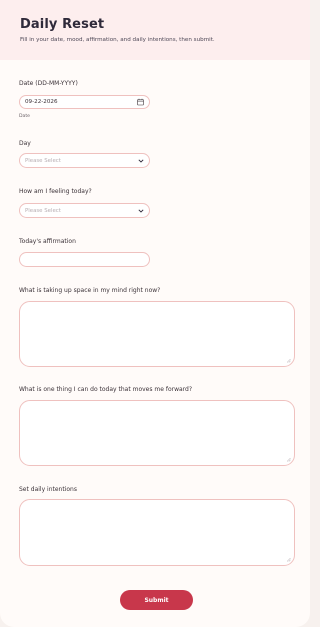 The height and width of the screenshot is (627, 320). What do you see at coordinates (84, 160) in the screenshot?
I see `day-select: Please Select` at bounding box center [84, 160].